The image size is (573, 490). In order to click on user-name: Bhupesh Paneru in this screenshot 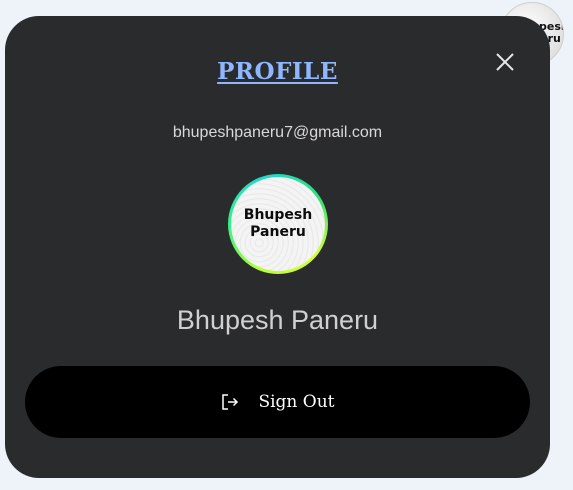, I will do `click(277, 320)`.